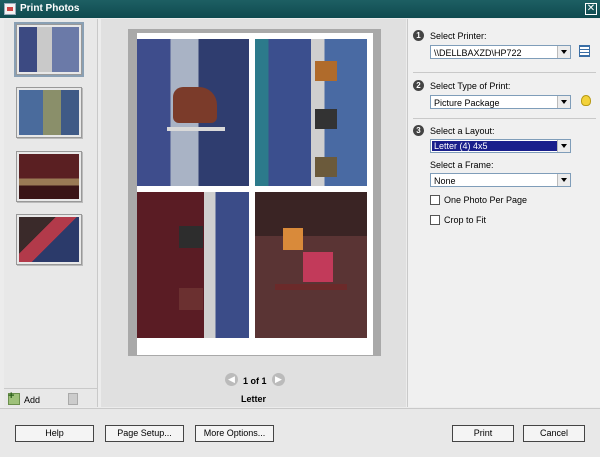  I want to click on cancel-button: Cancel, so click(554, 433).